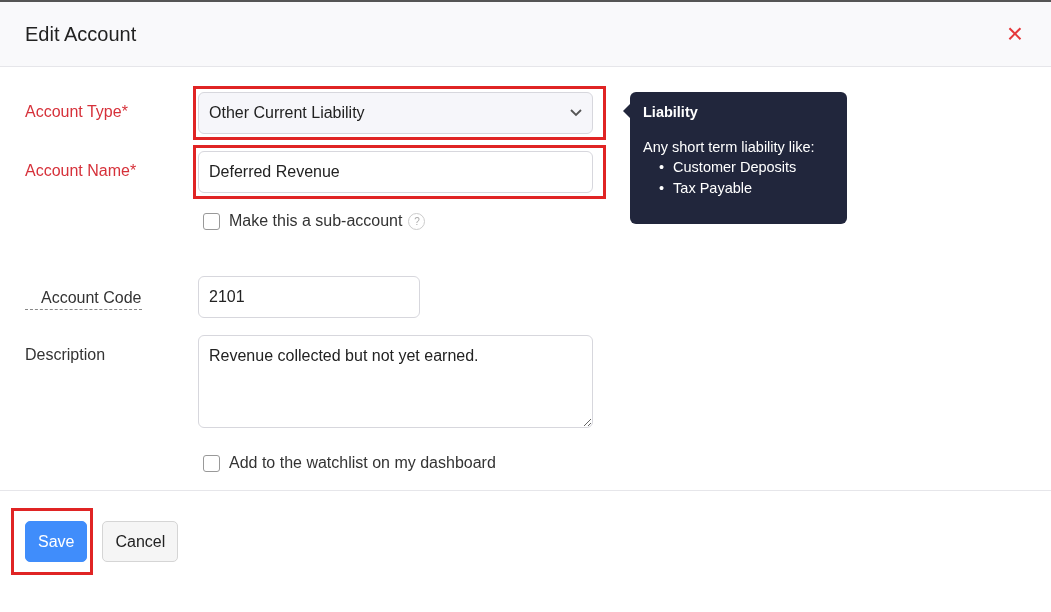 This screenshot has width=1051, height=612. What do you see at coordinates (395, 172) in the screenshot?
I see `input-field: Deferred Revenue` at bounding box center [395, 172].